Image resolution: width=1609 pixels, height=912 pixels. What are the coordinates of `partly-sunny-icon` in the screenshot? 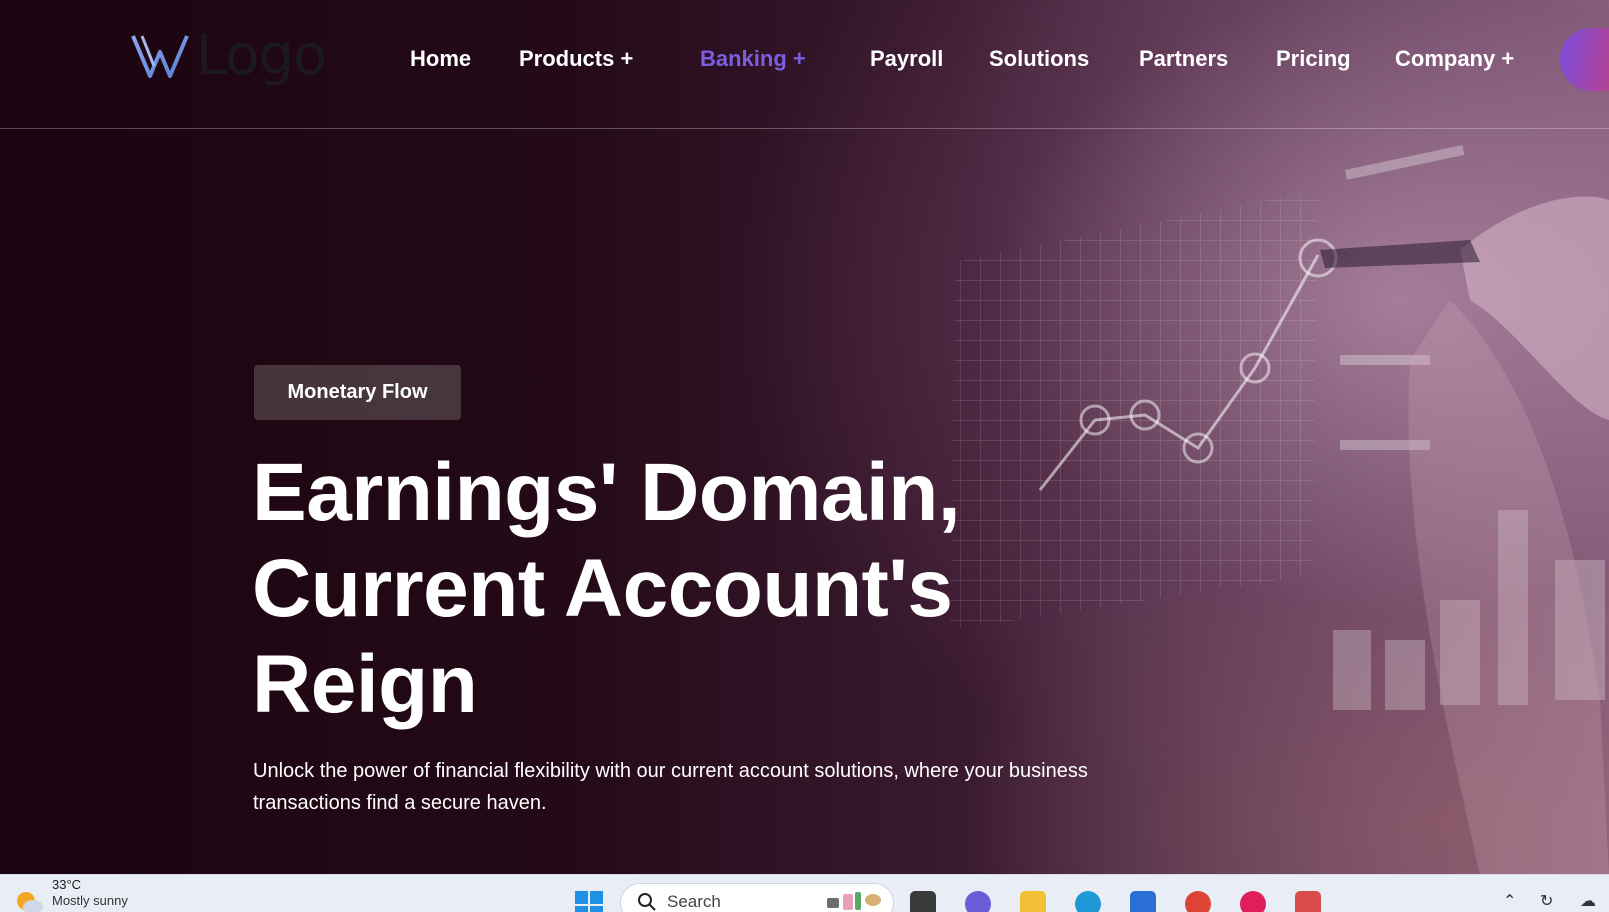 It's located at (30, 902).